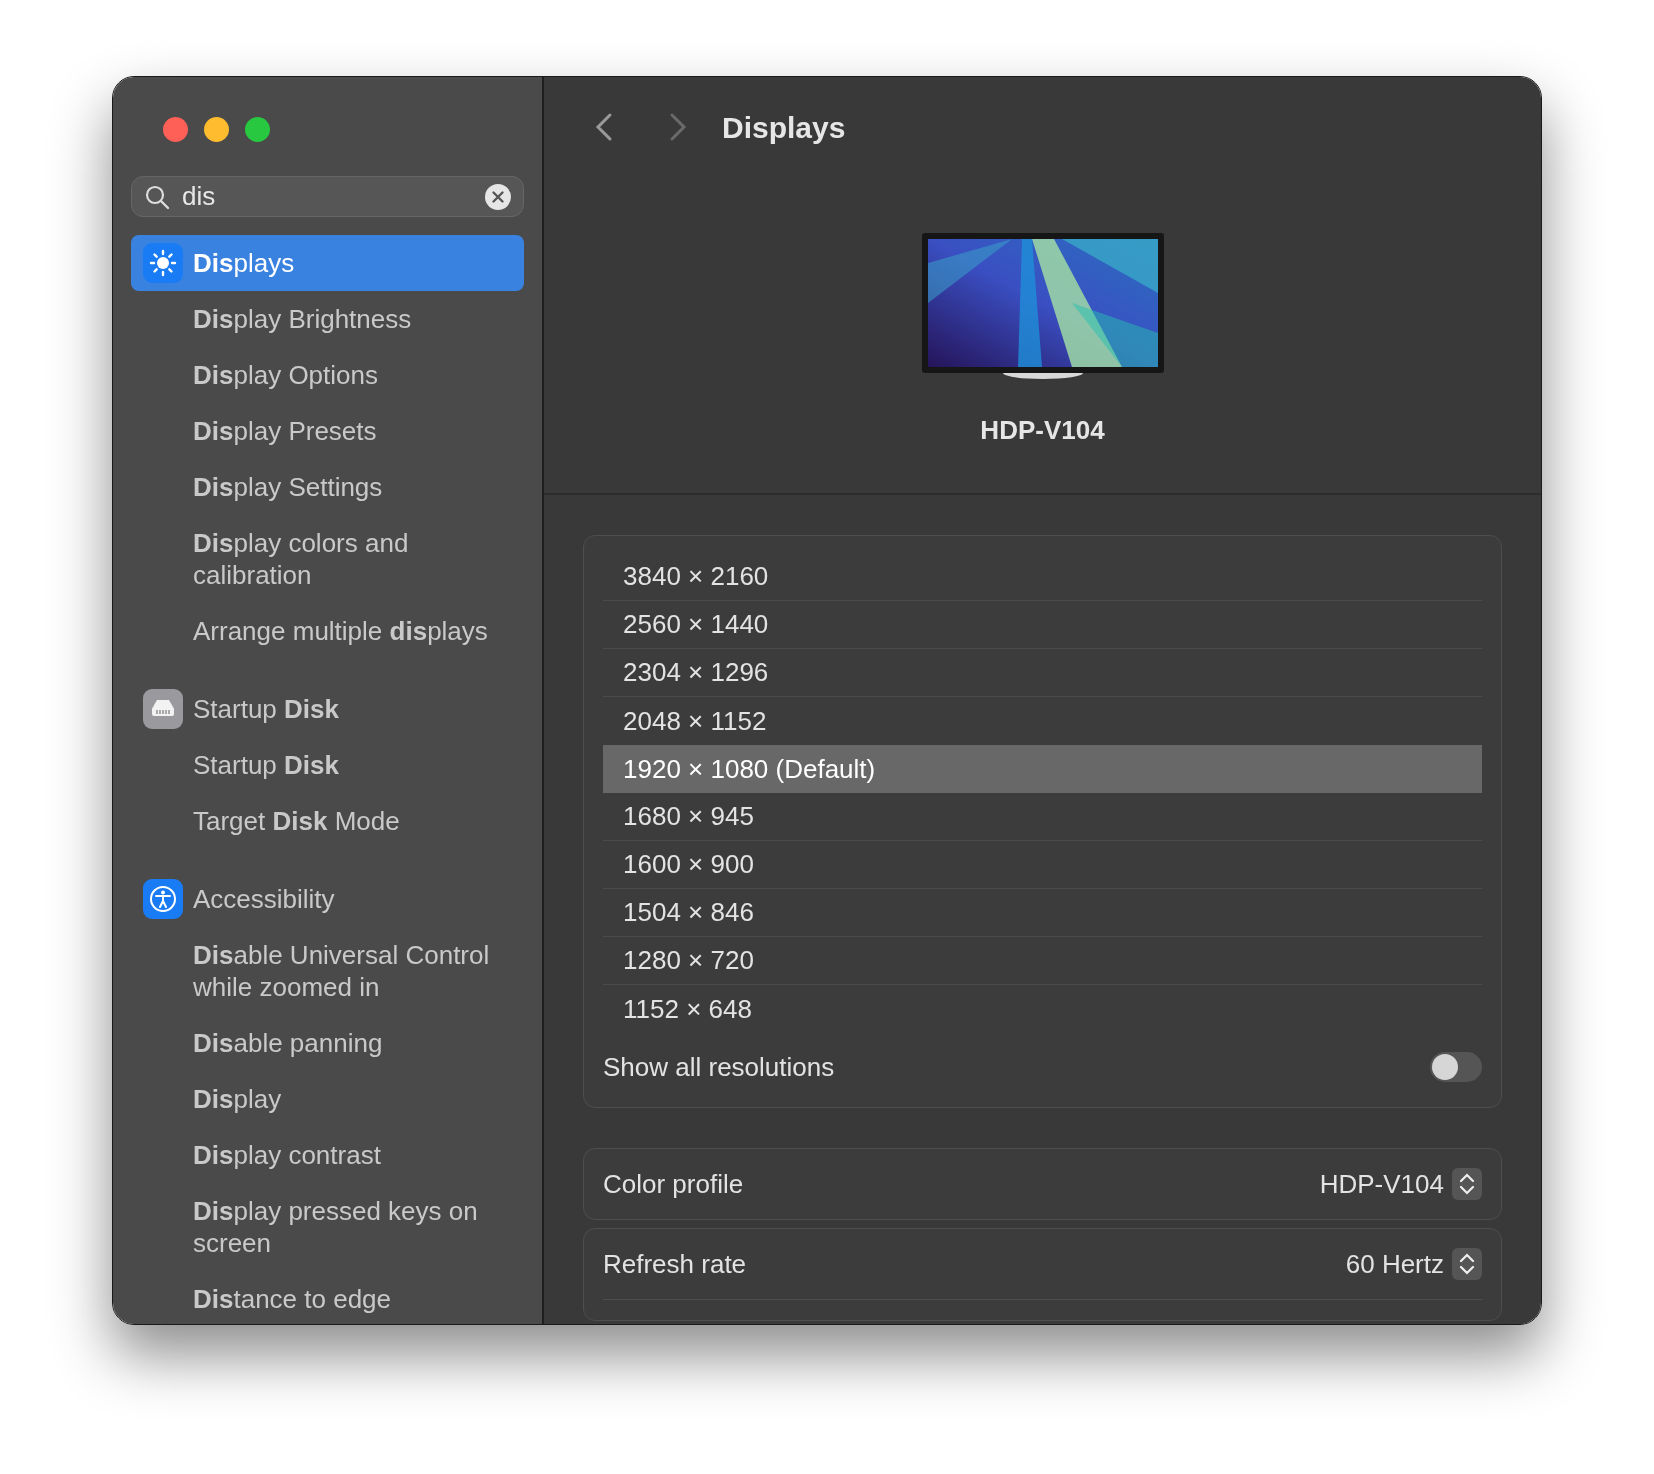 The height and width of the screenshot is (1474, 1654). Describe the element at coordinates (1042, 817) in the screenshot. I see `resolution-option: 1680 × 945` at that location.